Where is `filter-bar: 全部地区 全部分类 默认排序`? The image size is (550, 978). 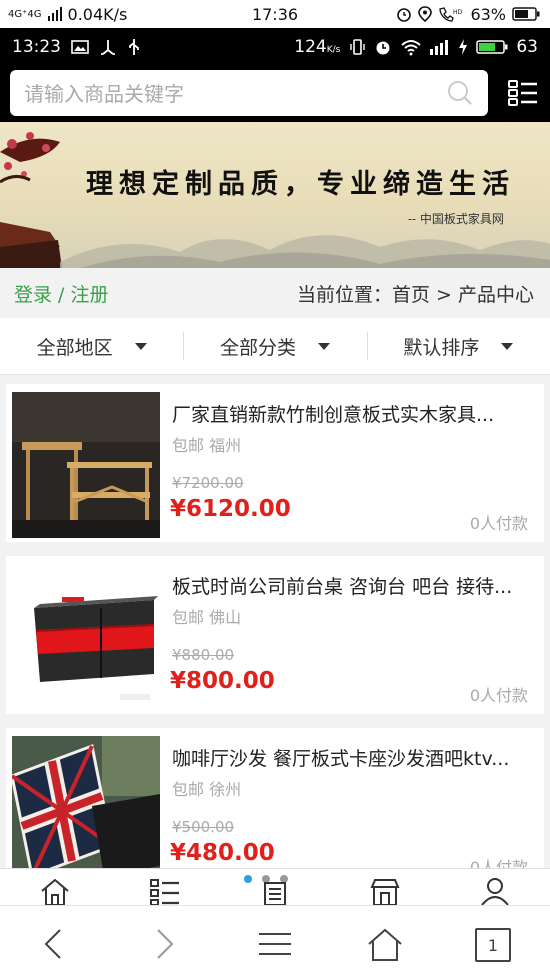
filter-bar: 全部地区 全部分类 默认排序 is located at coordinates (275, 346).